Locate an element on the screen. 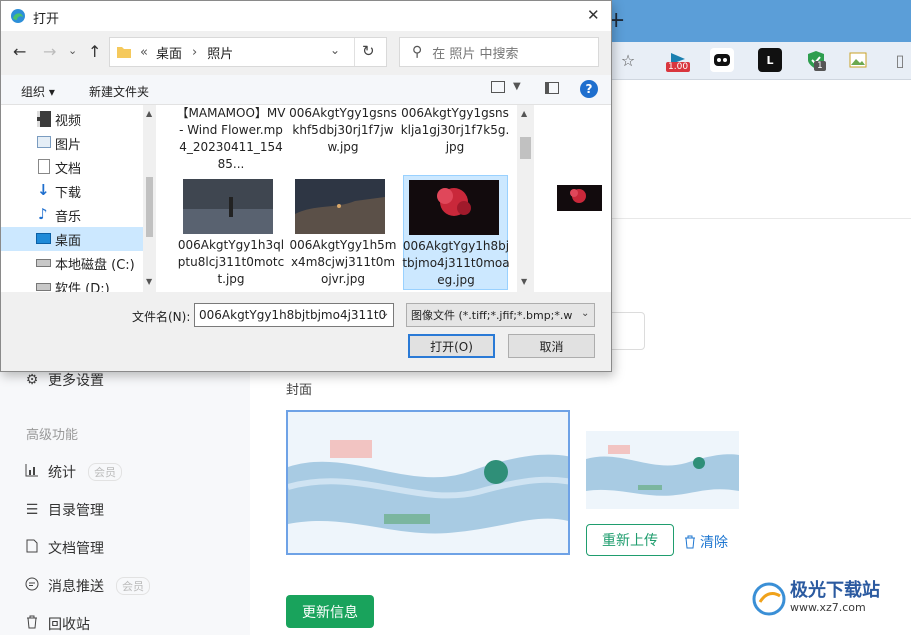  search-input: ⚲ 在 照片 中搜索 is located at coordinates (499, 52).